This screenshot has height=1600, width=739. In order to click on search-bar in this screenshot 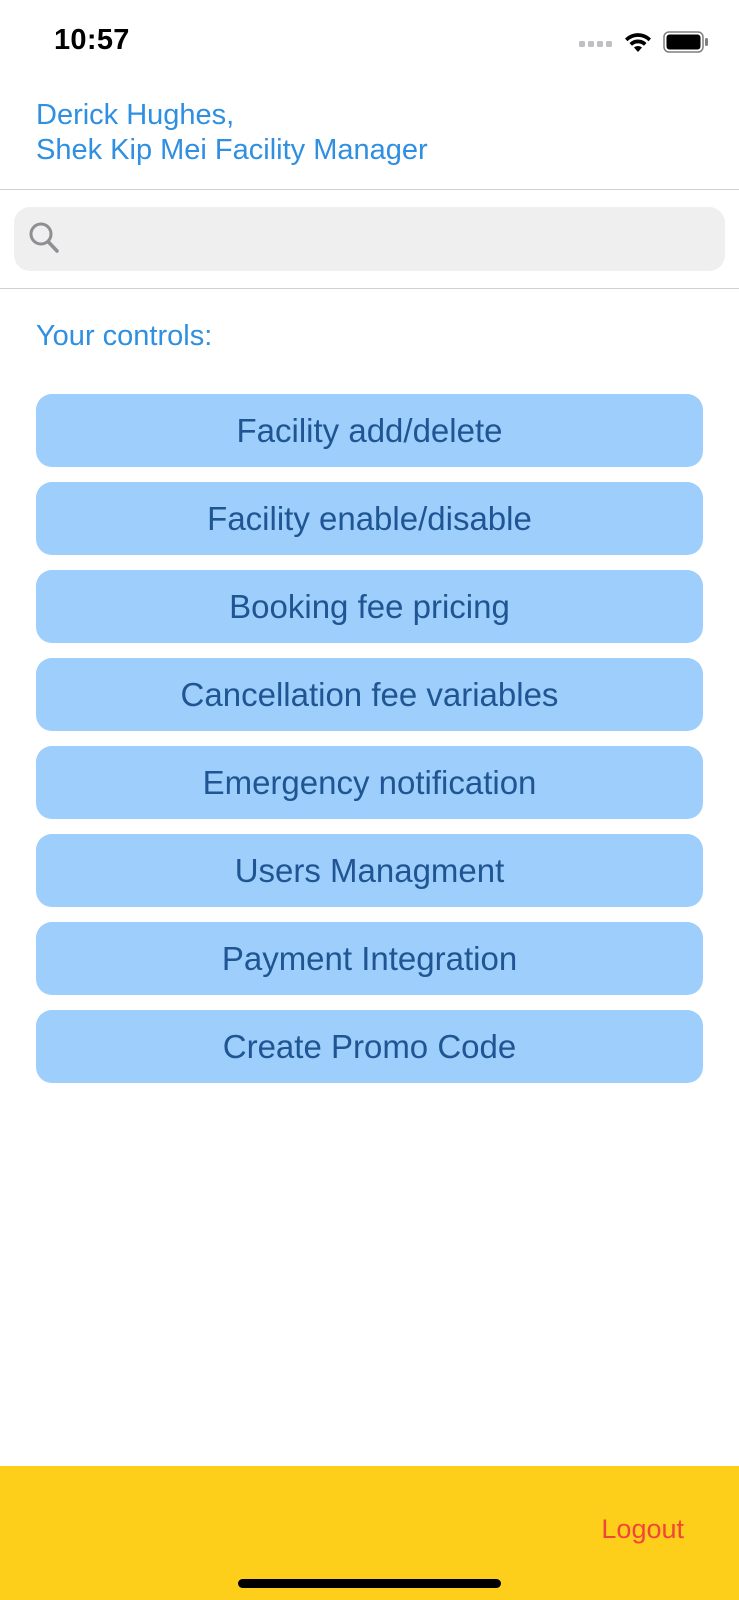, I will do `click(369, 240)`.